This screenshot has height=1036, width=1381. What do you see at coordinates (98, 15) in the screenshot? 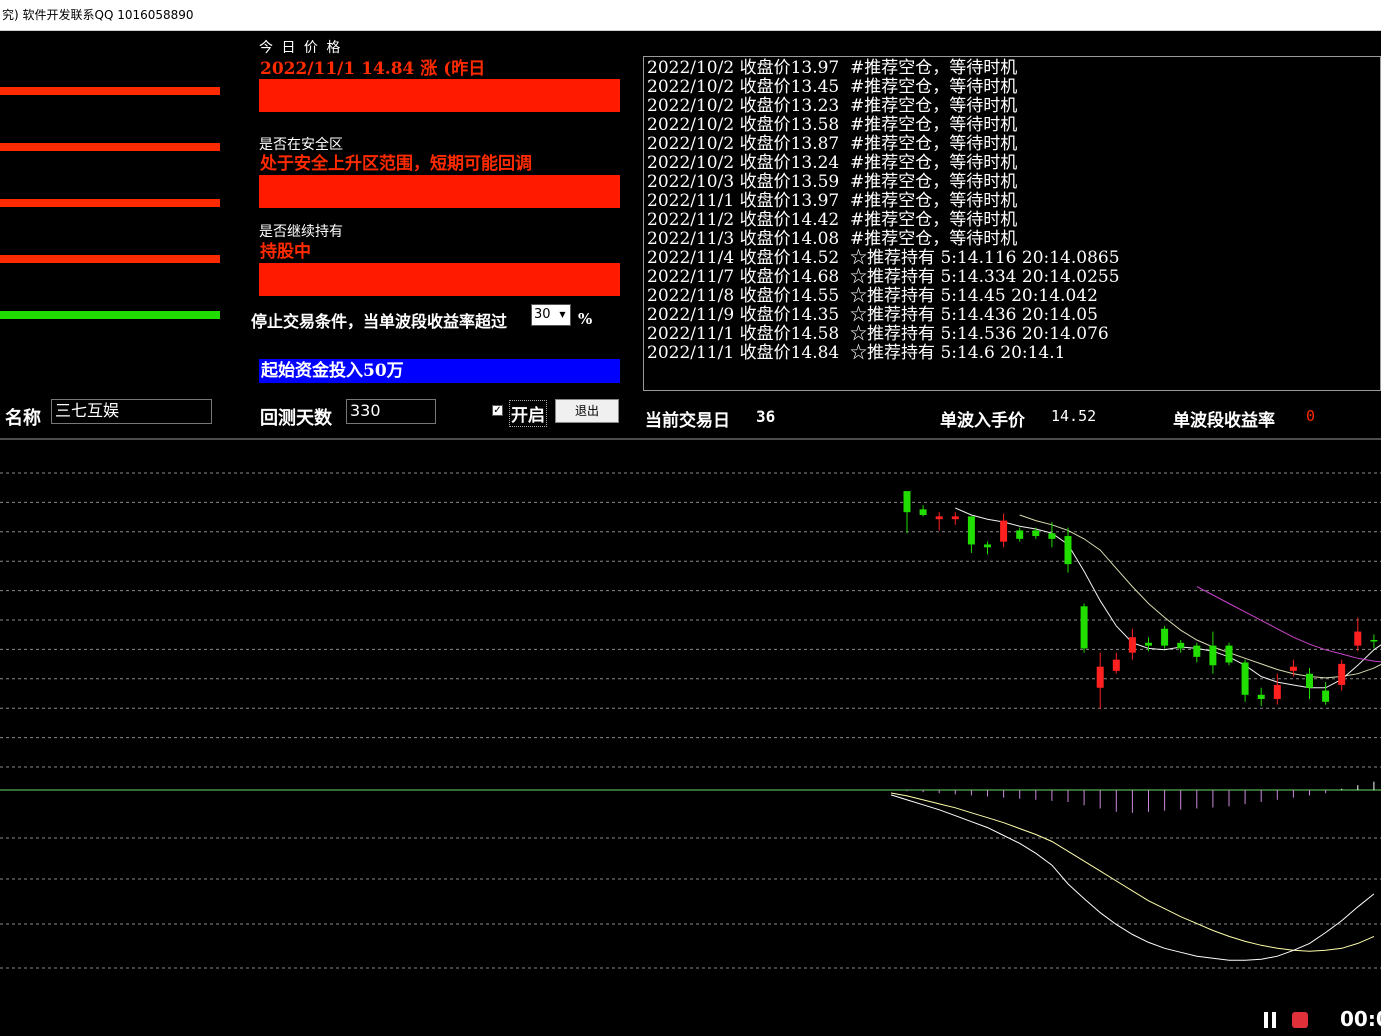
I see `window-title: 究) 软件开发联系QQ 1016058890` at bounding box center [98, 15].